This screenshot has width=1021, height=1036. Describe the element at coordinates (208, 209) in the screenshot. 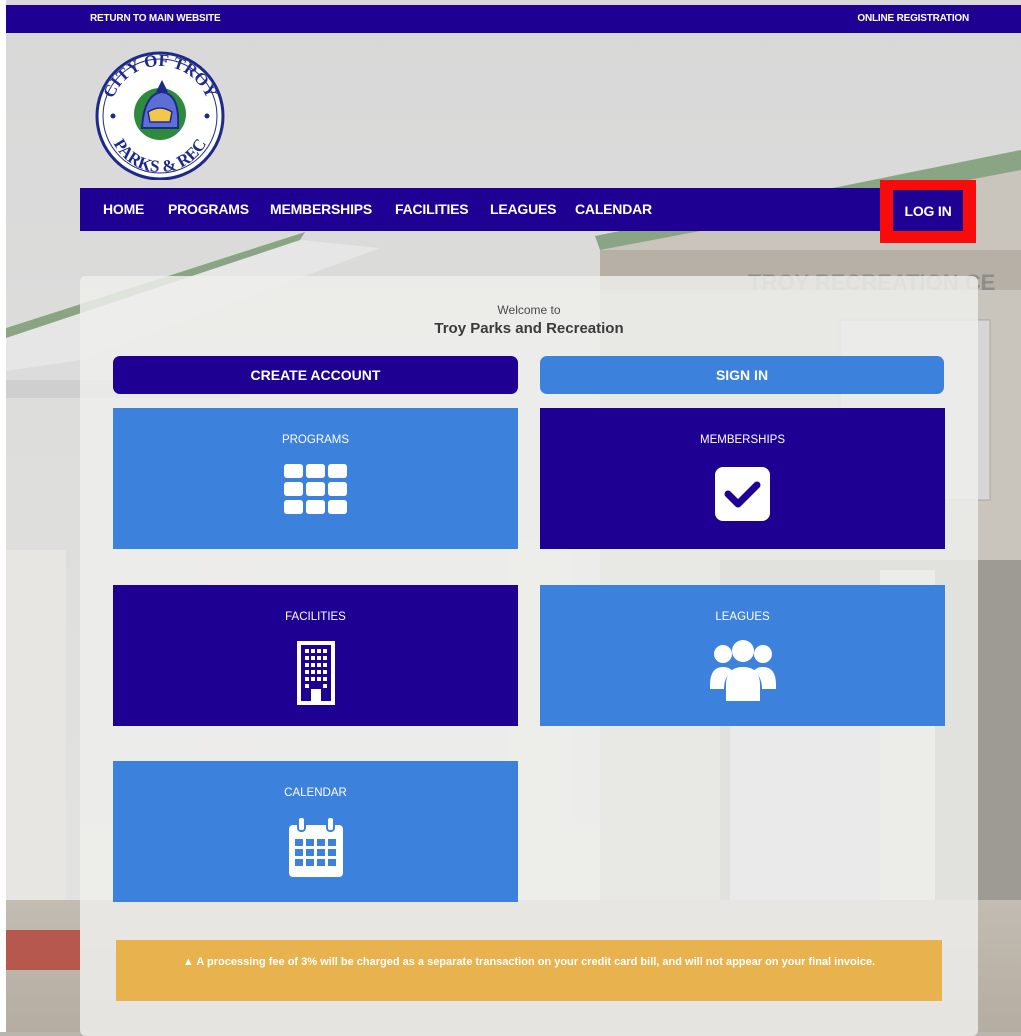

I see `nav-programs: PROGRAMS` at that location.